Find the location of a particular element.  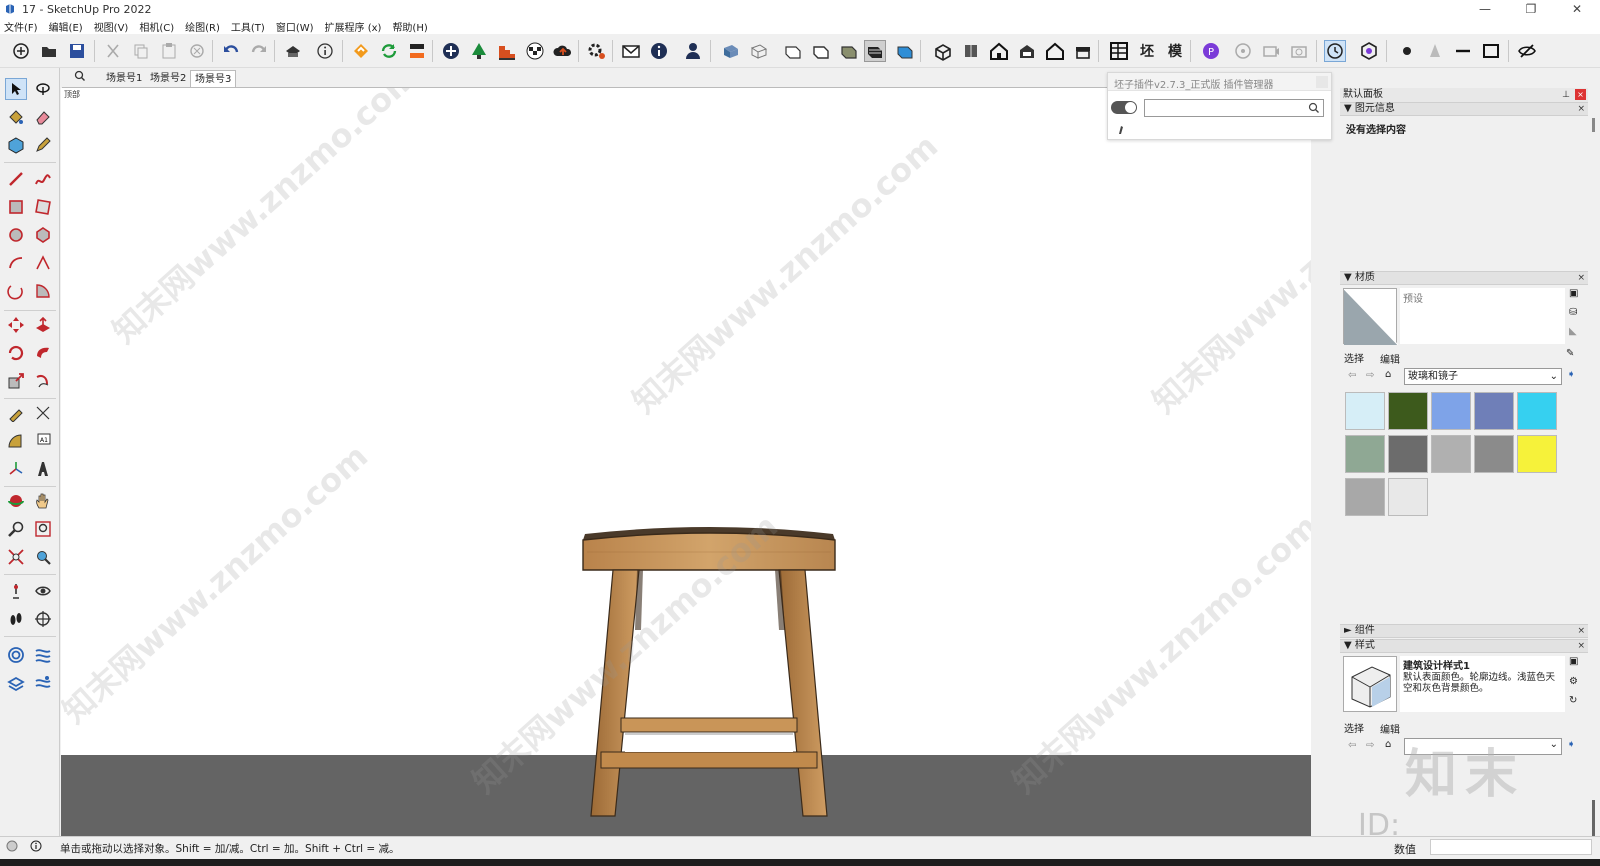

geo-location-icon is located at coordinates (12, 847).